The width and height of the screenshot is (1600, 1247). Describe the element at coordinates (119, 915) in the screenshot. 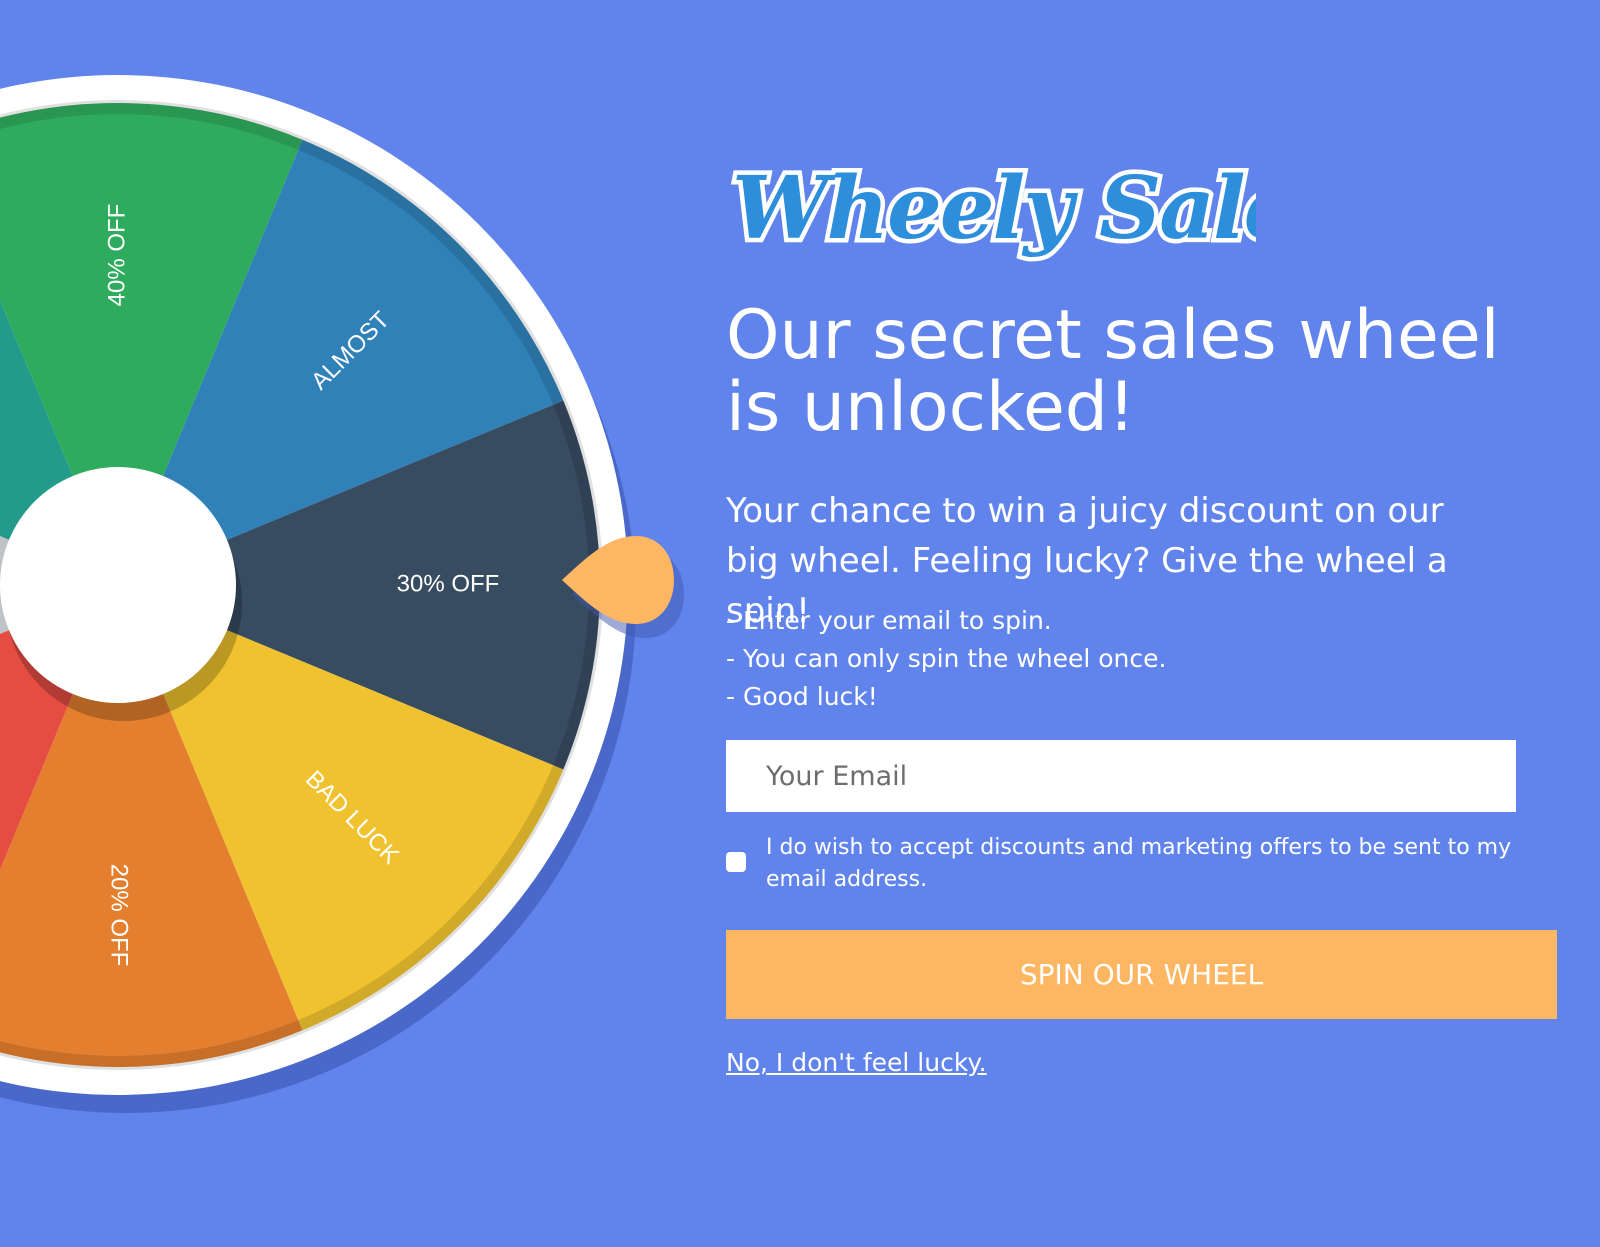

I see `wheel-segment-label: 20% OFF` at that location.